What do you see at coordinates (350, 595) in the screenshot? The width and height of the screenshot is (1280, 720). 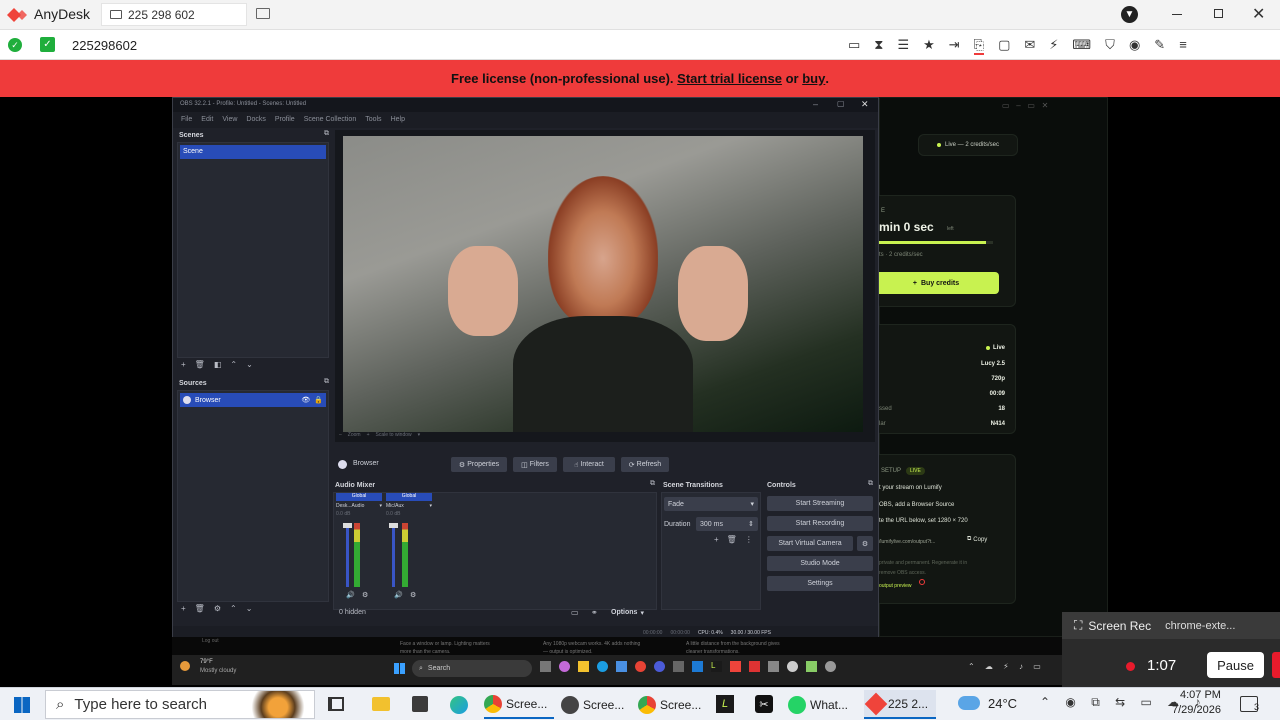 I see `channel1-mute-icon: 🔊` at bounding box center [350, 595].